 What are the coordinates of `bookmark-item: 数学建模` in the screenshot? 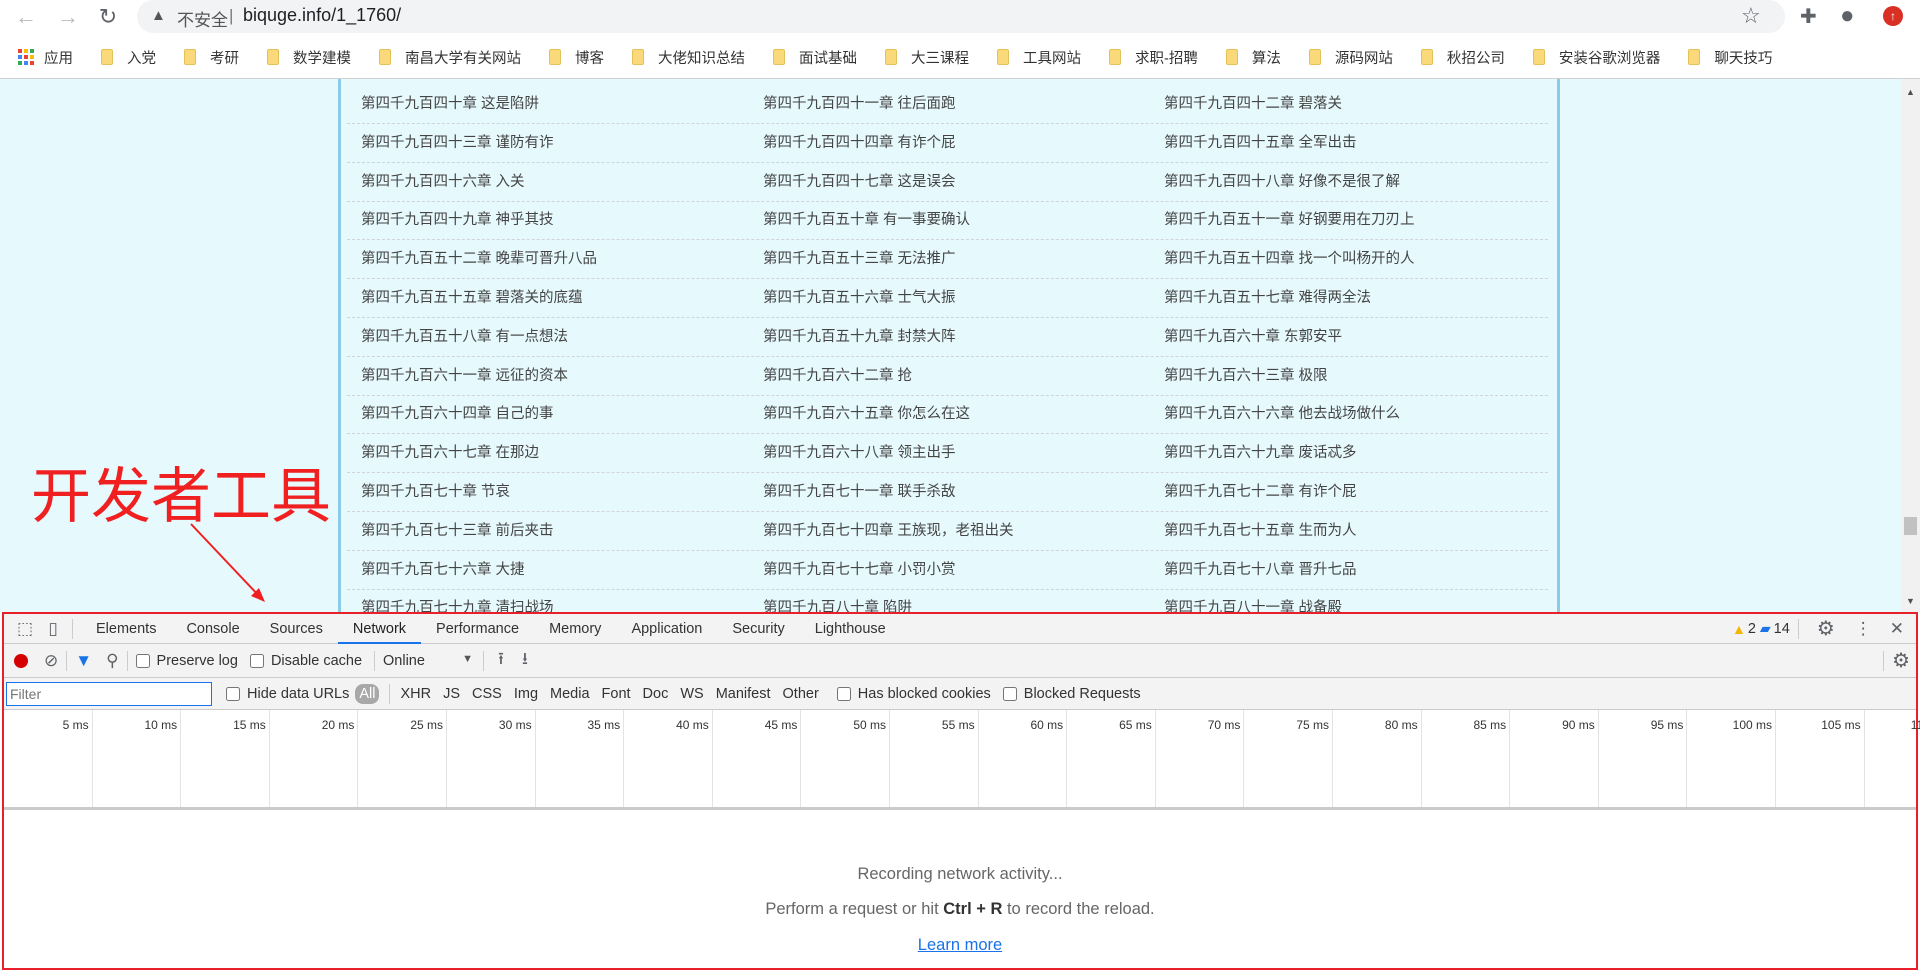 It's located at (306, 57).